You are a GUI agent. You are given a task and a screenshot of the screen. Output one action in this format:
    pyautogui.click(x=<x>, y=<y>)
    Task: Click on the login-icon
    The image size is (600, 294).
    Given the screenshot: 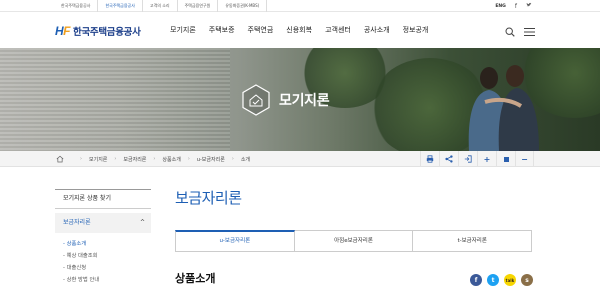 What is the action you would take?
    pyautogui.click(x=468, y=159)
    